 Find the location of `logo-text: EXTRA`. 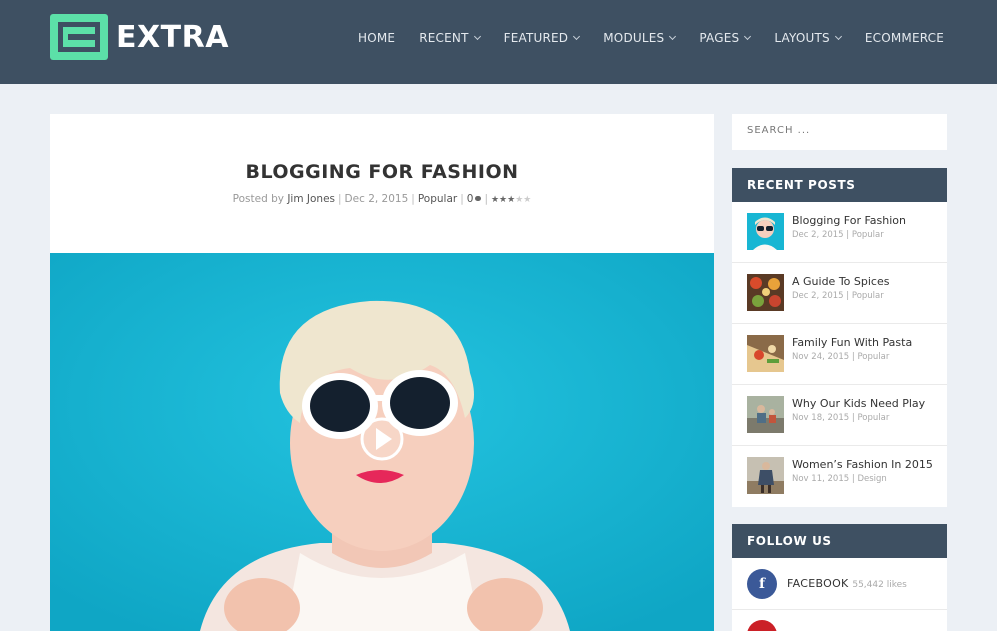

logo-text: EXTRA is located at coordinates (172, 37).